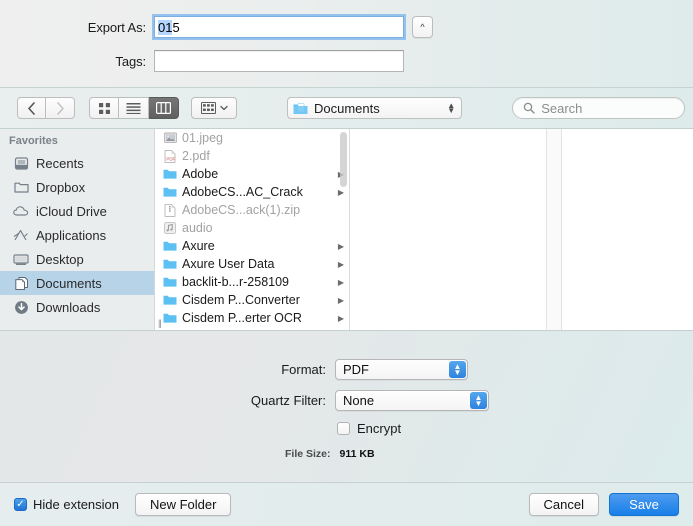  Describe the element at coordinates (412, 400) in the screenshot. I see `quartz-filter-popup-button: None ▲ ▼` at that location.